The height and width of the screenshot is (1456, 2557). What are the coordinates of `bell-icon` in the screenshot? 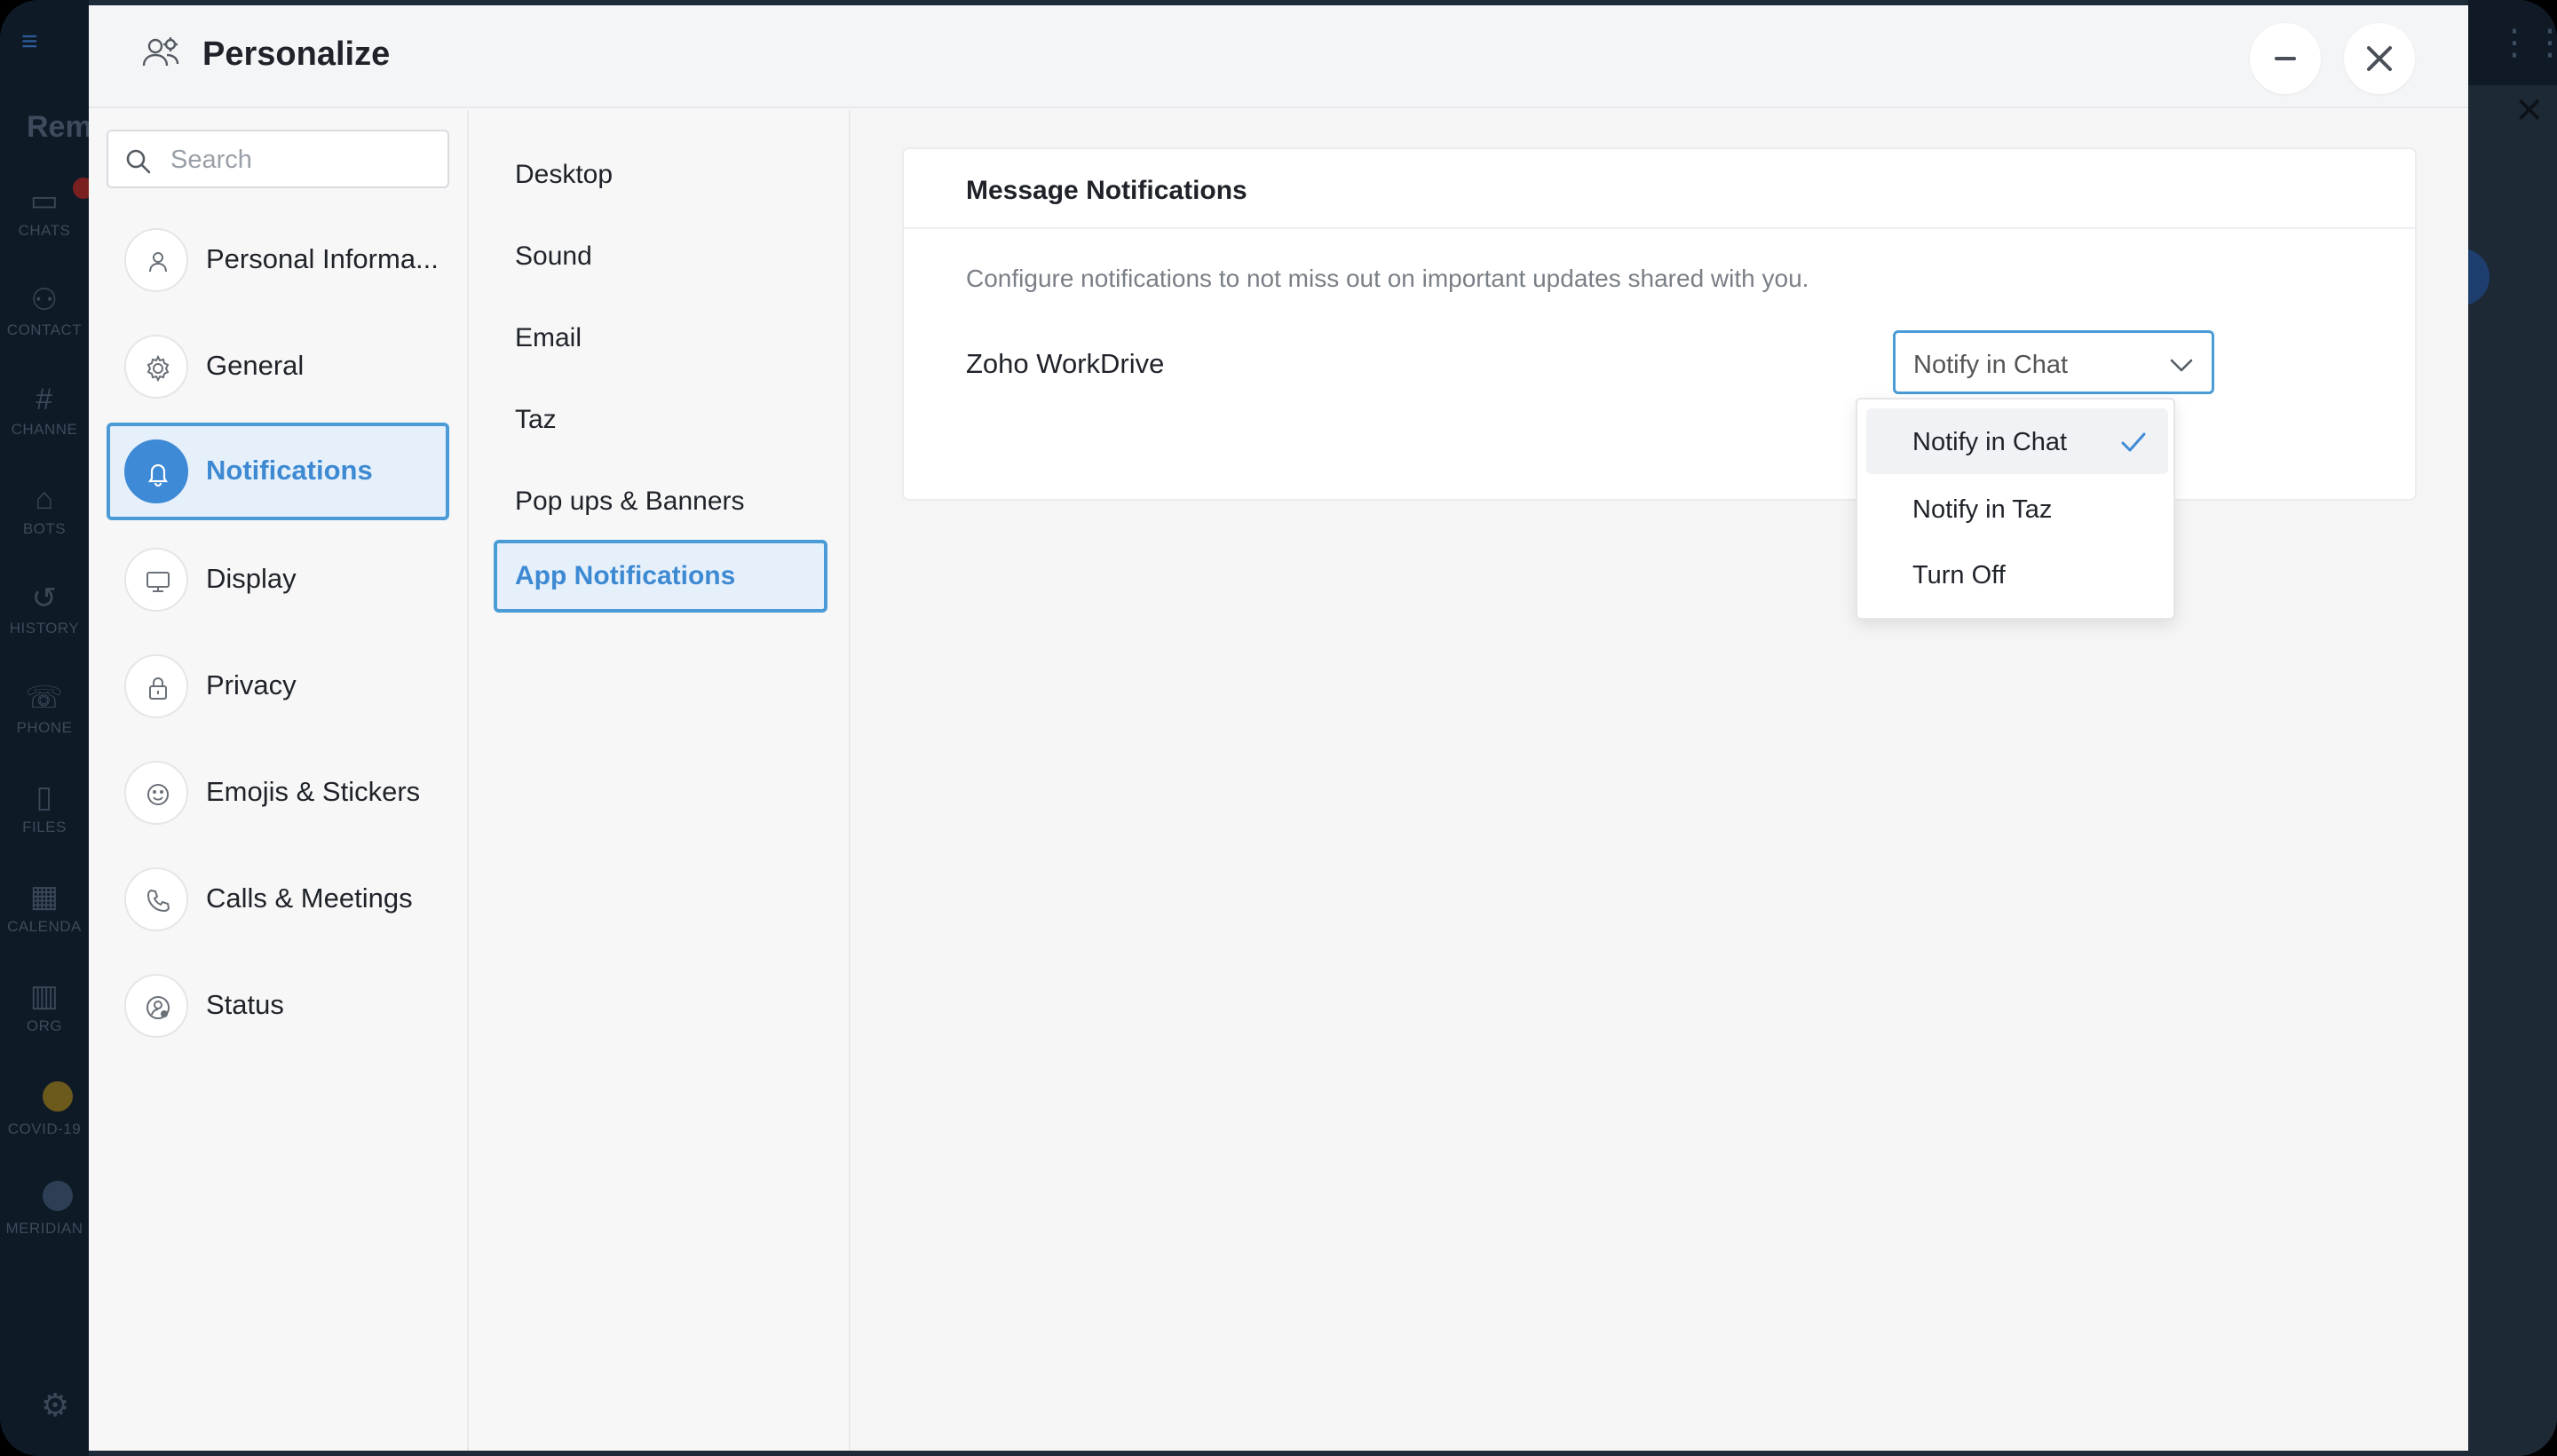 It's located at (158, 475).